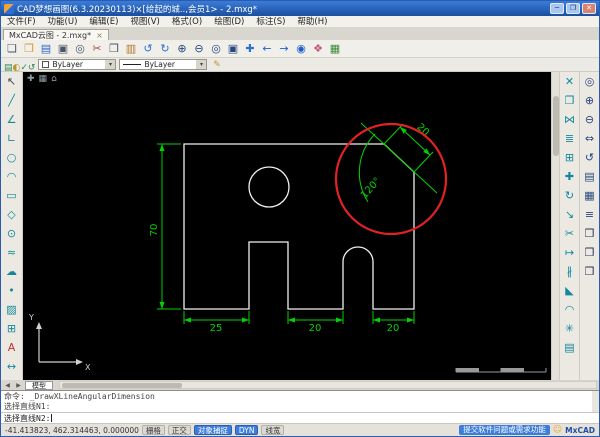  Describe the element at coordinates (11, 157) in the screenshot. I see `circle-tool-icon: ○` at that location.